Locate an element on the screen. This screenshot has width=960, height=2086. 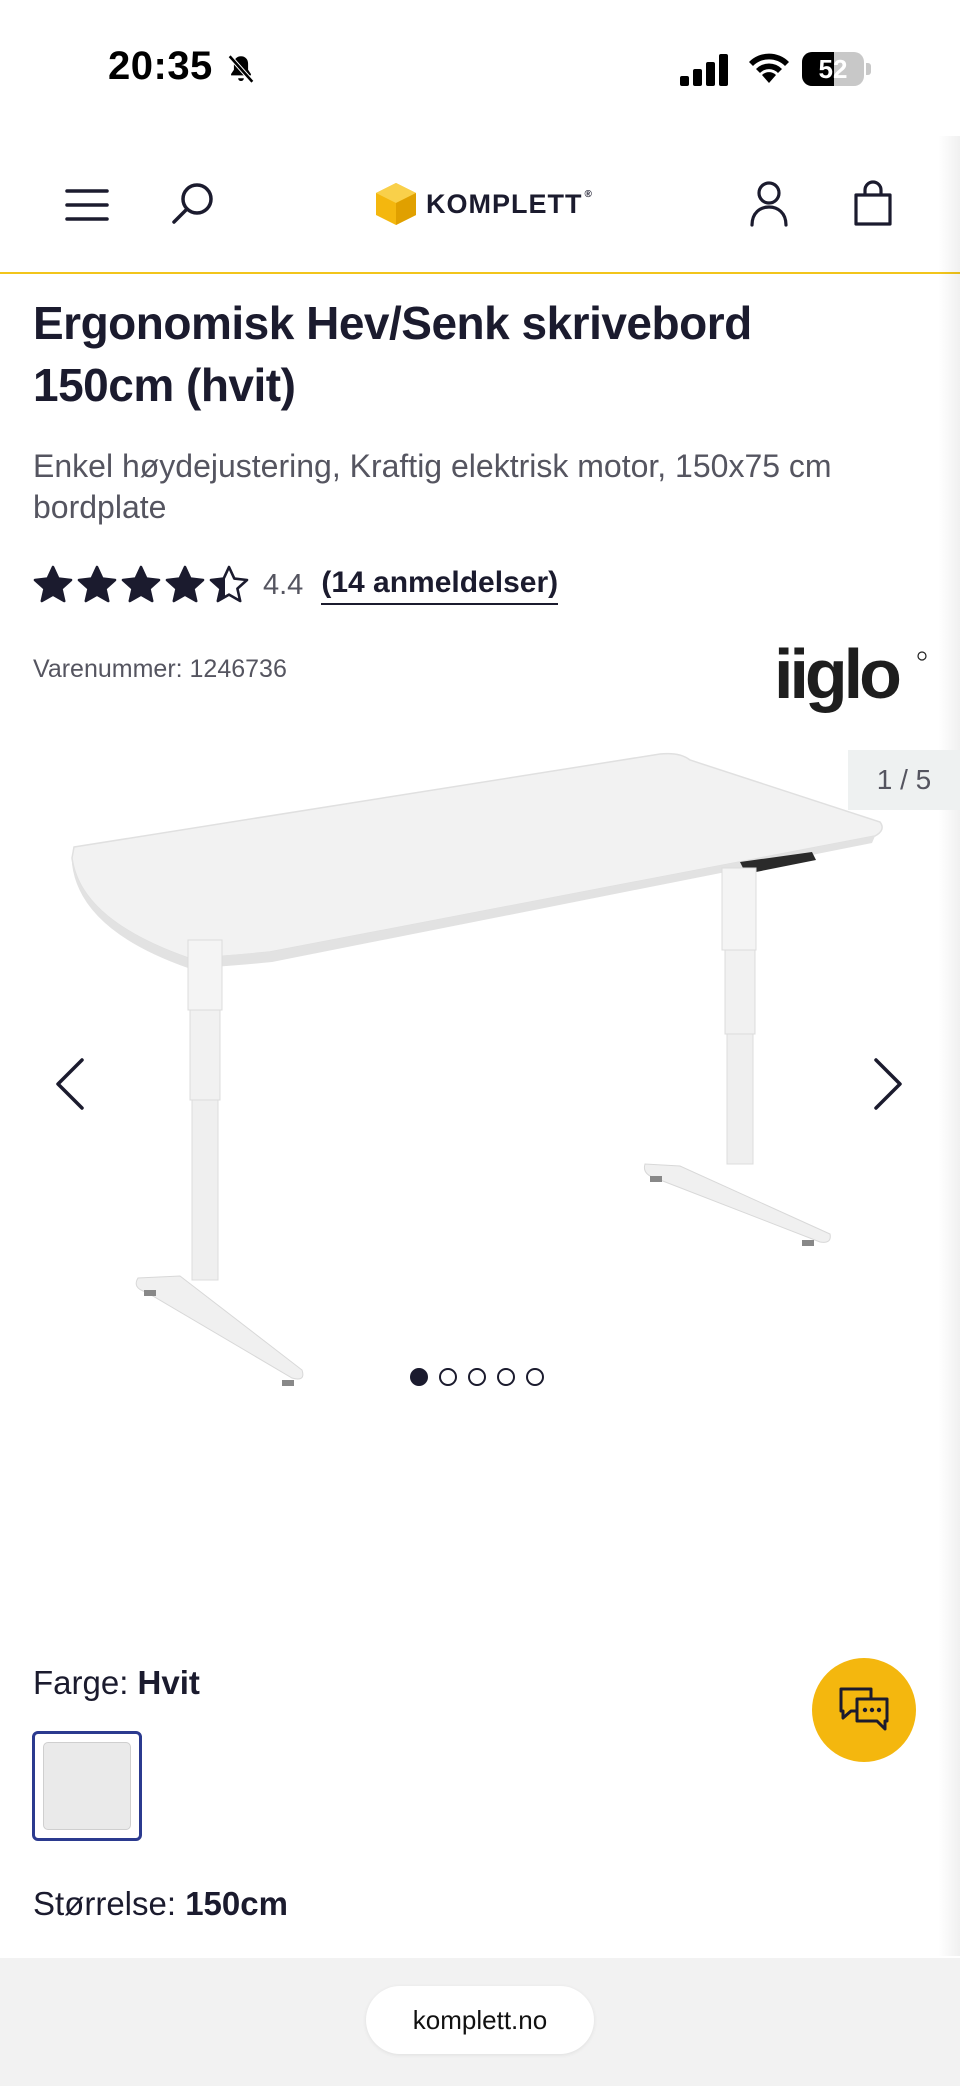
size-label: Størrelse: 150cm is located at coordinates (160, 1903).